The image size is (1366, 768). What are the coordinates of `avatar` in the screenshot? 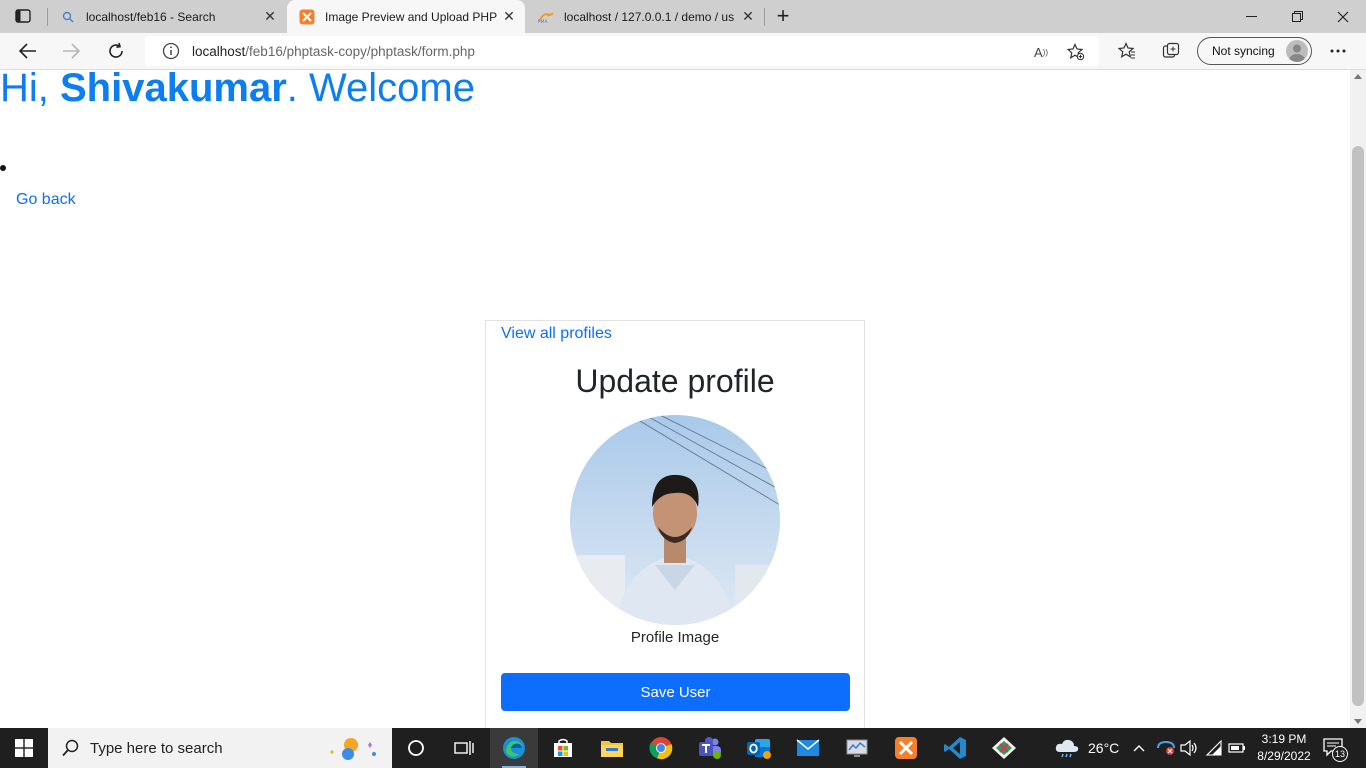 It's located at (1297, 51).